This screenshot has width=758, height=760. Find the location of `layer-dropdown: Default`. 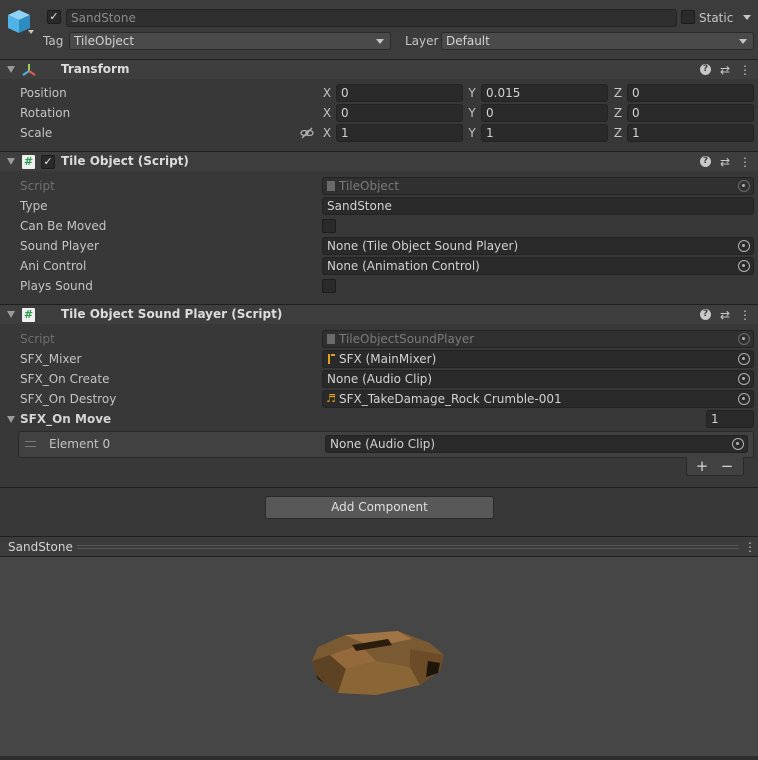

layer-dropdown: Default is located at coordinates (597, 41).